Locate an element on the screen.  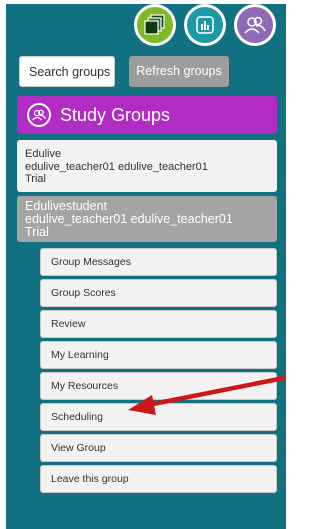
menu-item-my-learning: My Learning is located at coordinates (158, 355).